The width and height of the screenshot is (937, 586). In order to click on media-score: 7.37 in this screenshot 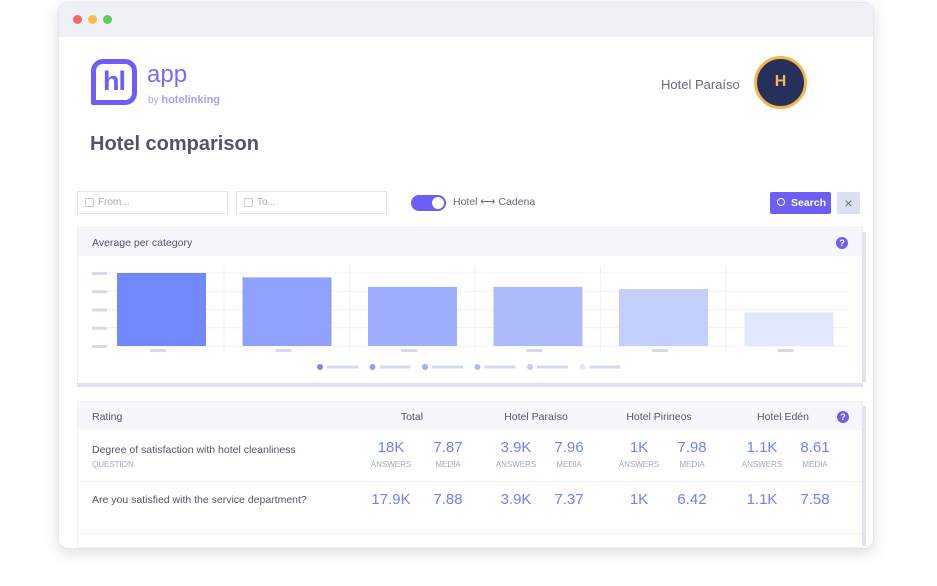, I will do `click(569, 499)`.